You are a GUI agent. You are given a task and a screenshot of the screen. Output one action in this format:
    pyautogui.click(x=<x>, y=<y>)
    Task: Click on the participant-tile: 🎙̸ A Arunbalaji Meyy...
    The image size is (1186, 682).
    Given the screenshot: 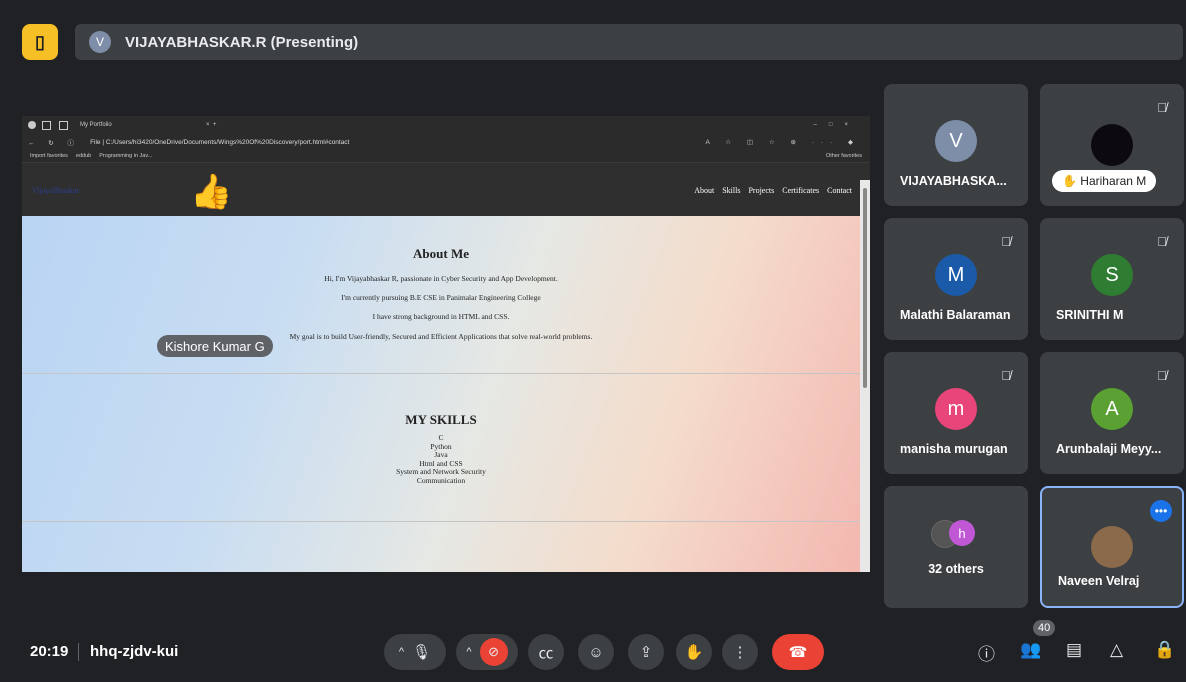 What is the action you would take?
    pyautogui.click(x=1112, y=413)
    